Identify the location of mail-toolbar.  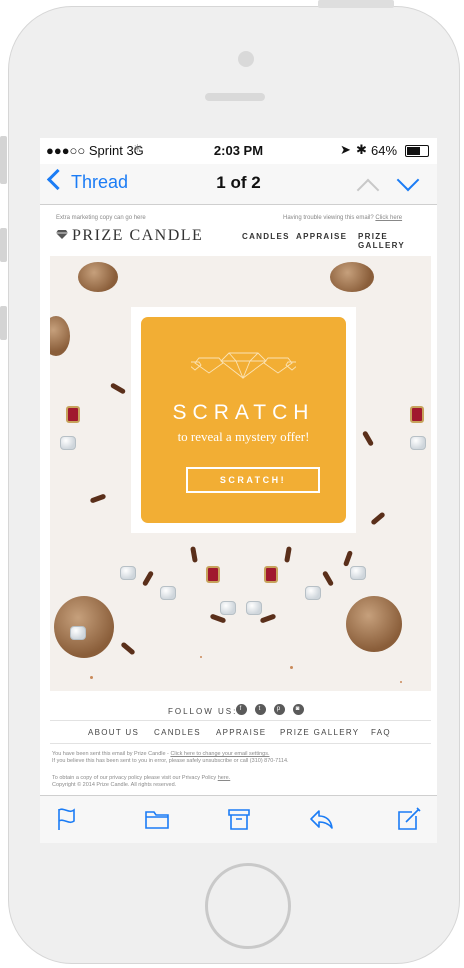
(238, 819).